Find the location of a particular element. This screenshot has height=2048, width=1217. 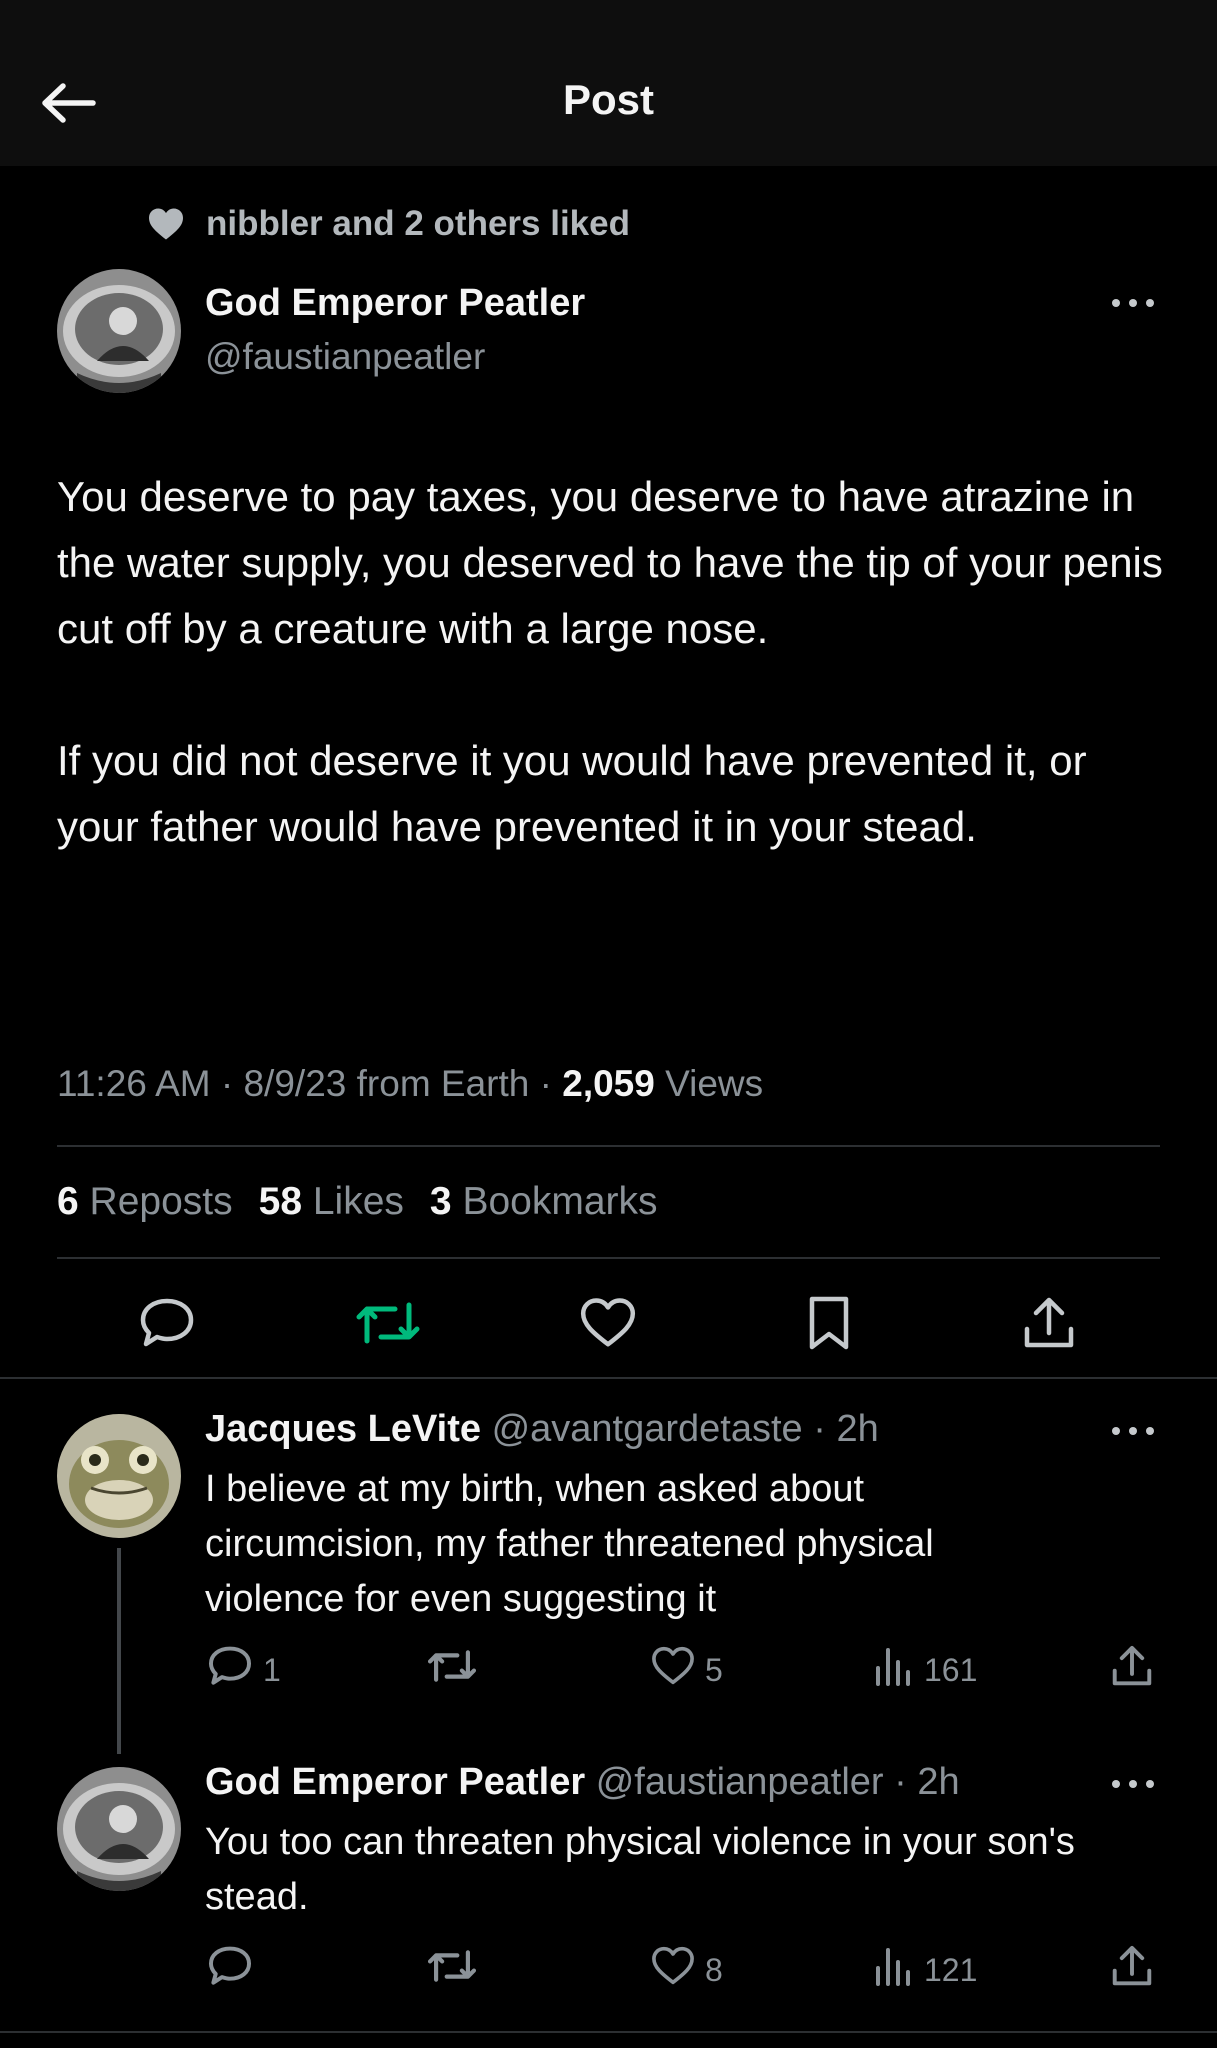

author-handle: @faustianpeatler is located at coordinates (345, 357).